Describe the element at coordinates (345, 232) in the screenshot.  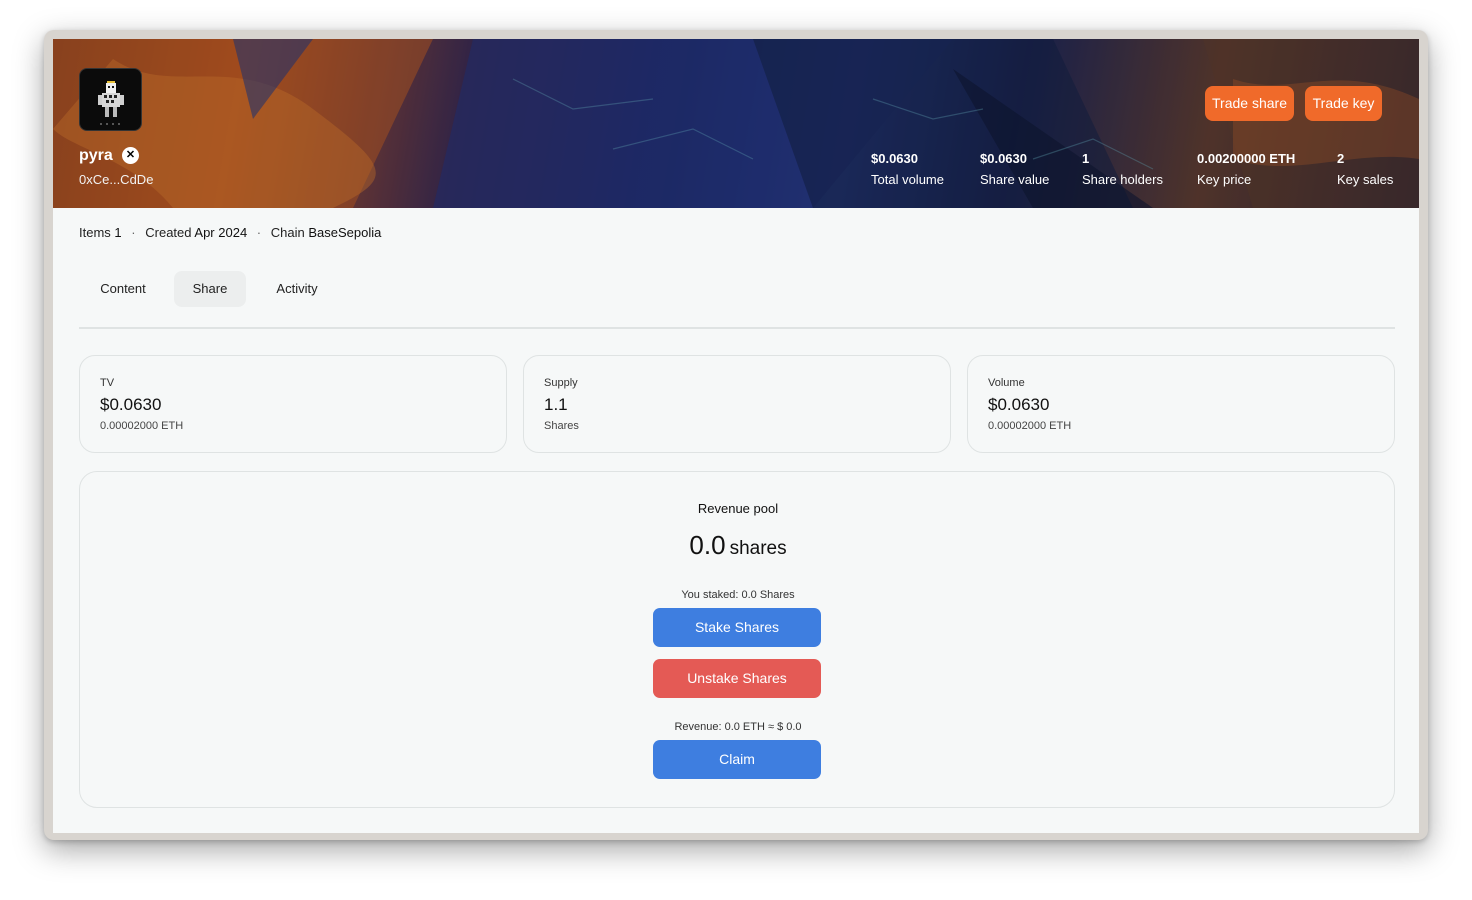
I see `chain-value: BaseSepolia` at that location.